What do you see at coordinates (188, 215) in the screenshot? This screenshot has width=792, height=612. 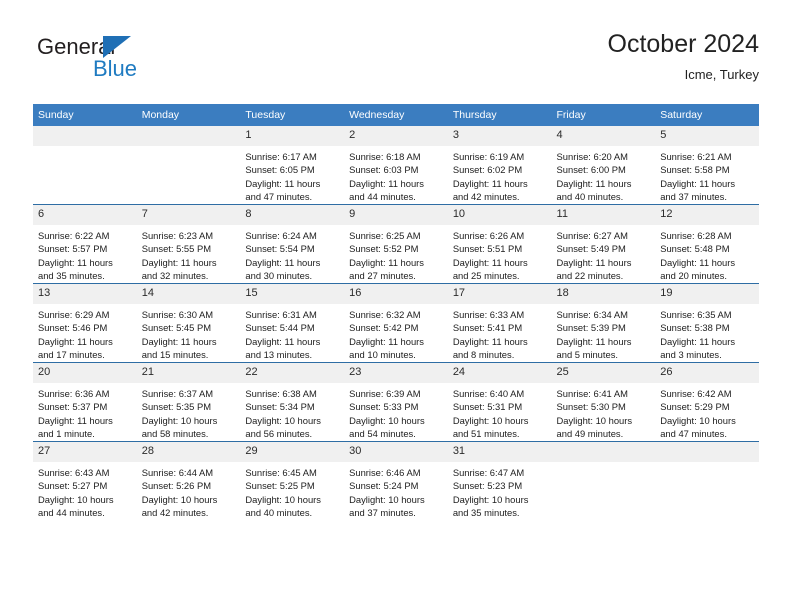 I see `day-number: 7` at bounding box center [188, 215].